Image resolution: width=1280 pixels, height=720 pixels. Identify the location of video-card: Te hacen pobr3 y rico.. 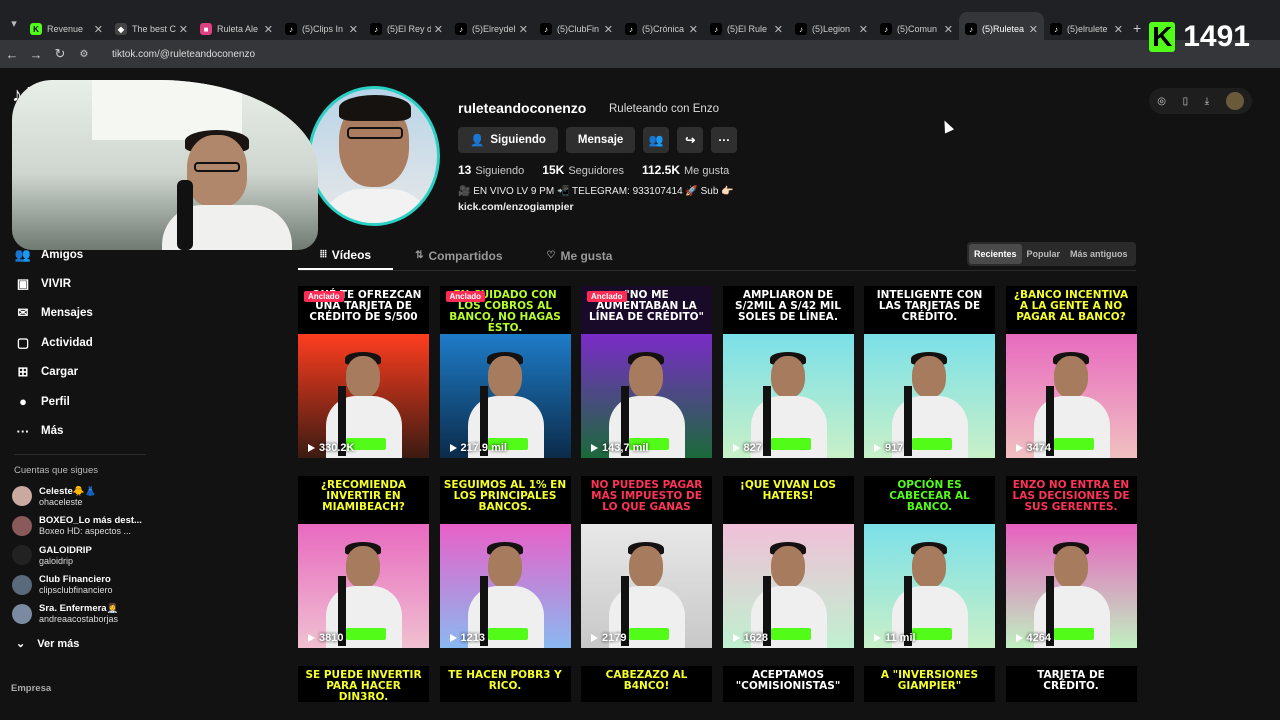
(505, 684).